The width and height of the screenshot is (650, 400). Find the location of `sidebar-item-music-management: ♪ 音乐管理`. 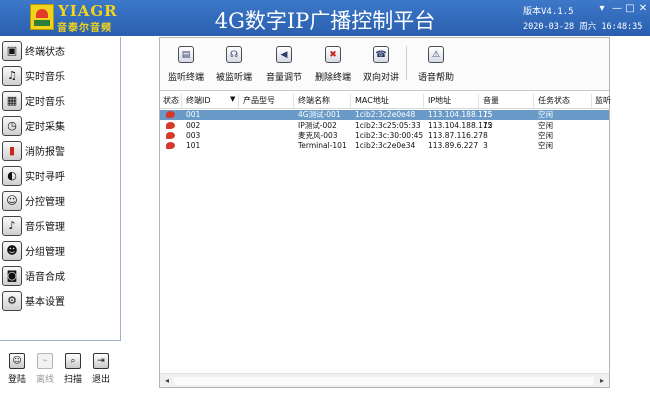

sidebar-item-music-management: ♪ 音乐管理 is located at coordinates (61, 225).